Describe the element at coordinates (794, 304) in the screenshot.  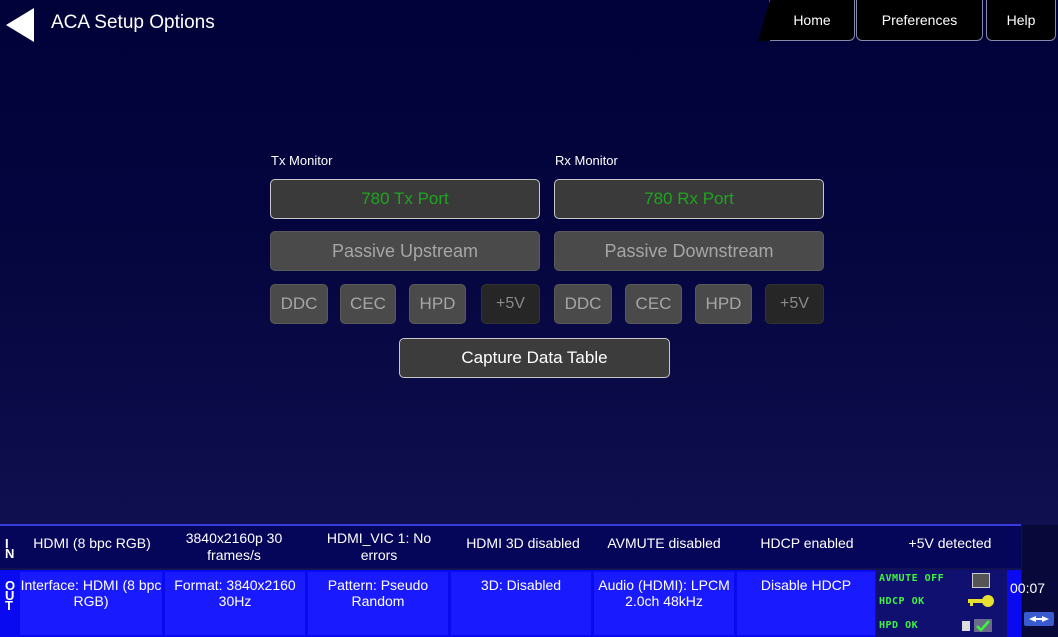
I see `rx-5v-button: +5V` at that location.